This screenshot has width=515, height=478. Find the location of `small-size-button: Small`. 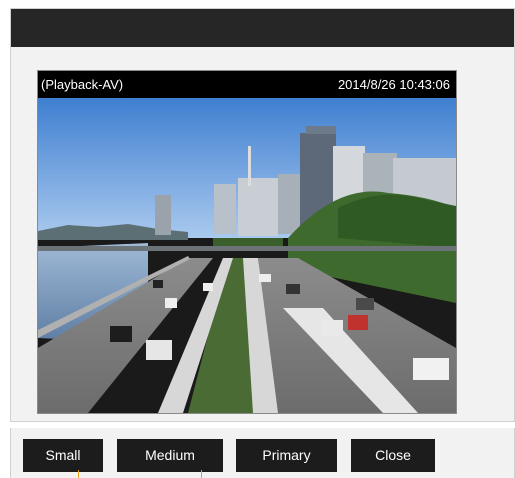

small-size-button: Small is located at coordinates (63, 455).